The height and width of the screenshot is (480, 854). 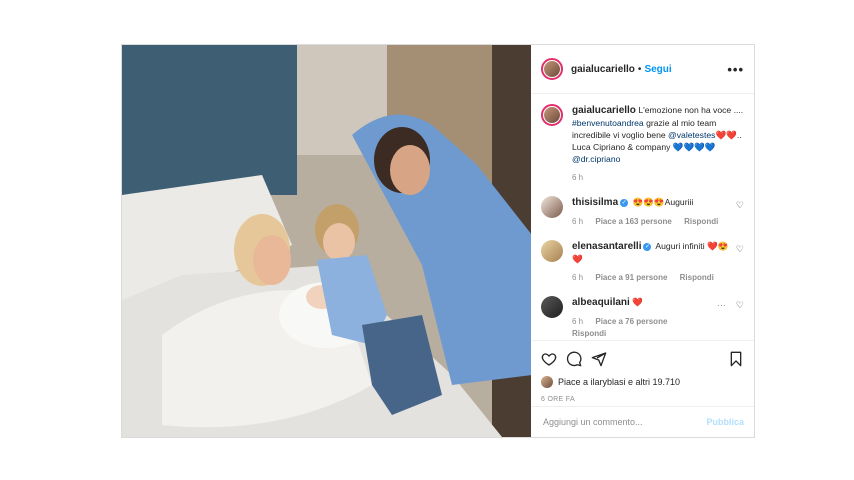 I want to click on comment-meta: 6 h Piace a 91 persone Rispondi, so click(x=652, y=278).